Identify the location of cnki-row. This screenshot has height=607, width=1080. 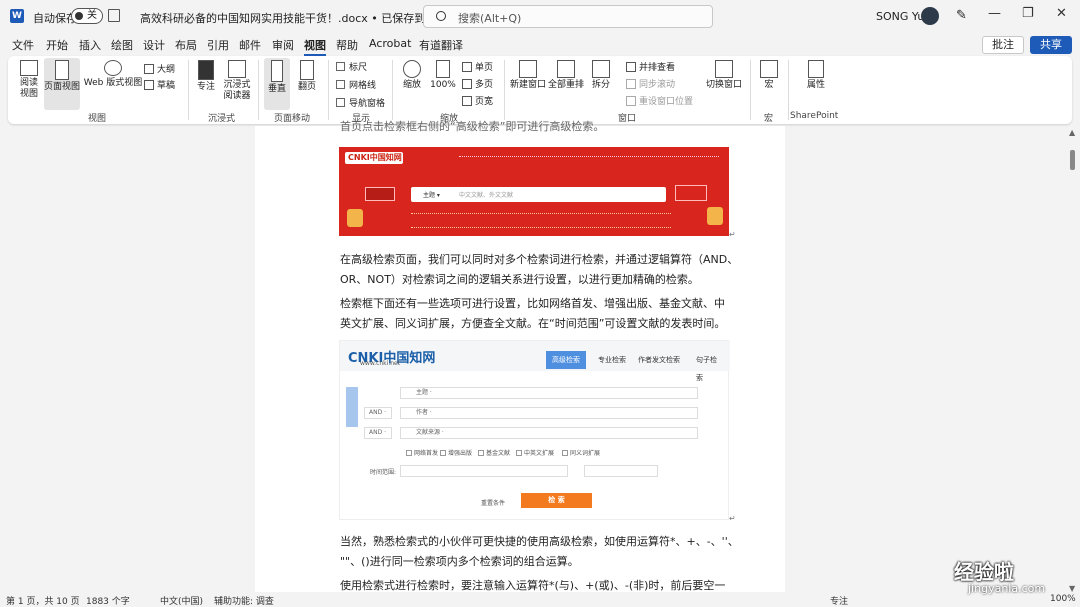
(541, 216).